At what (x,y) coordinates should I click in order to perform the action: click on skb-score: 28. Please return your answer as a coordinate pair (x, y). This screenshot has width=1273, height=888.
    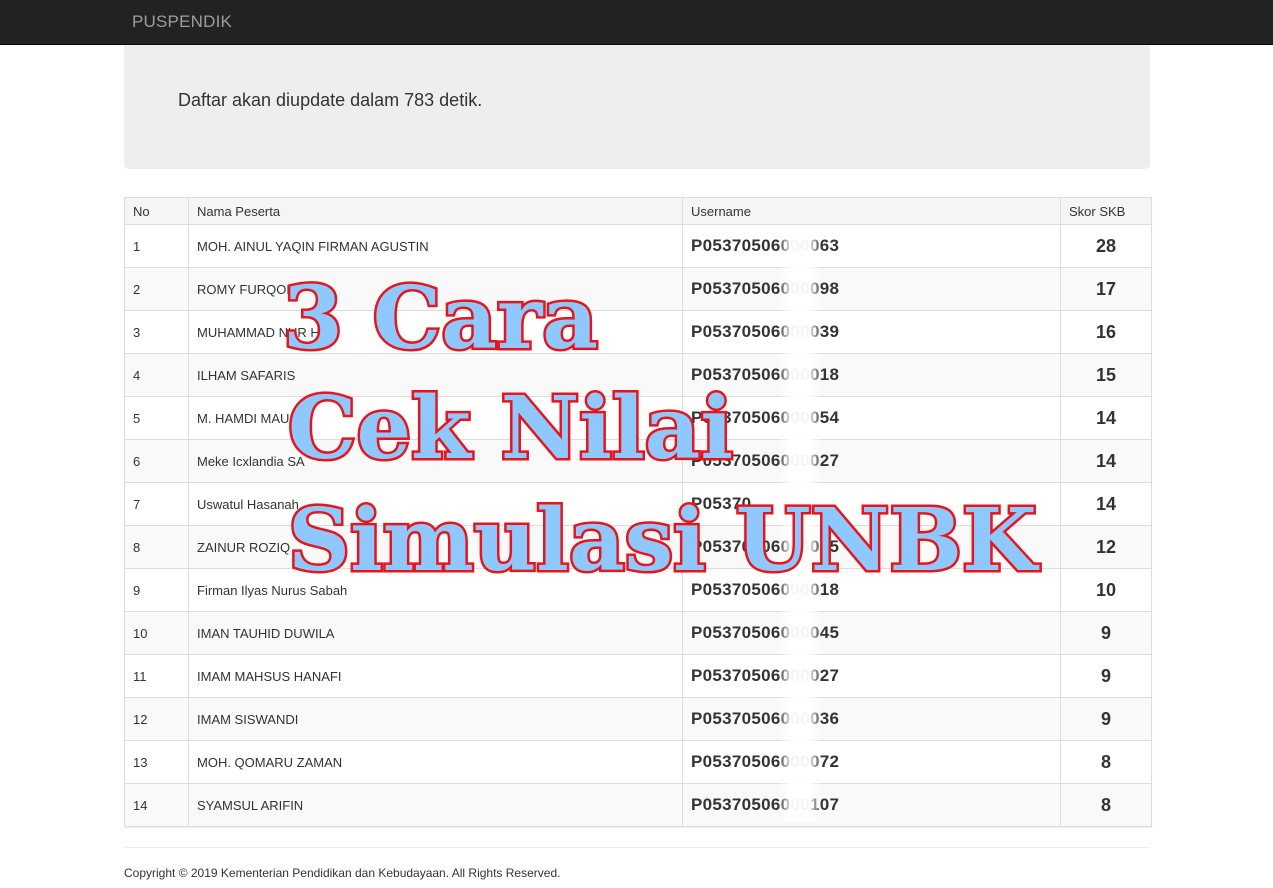
    Looking at the image, I should click on (1106, 246).